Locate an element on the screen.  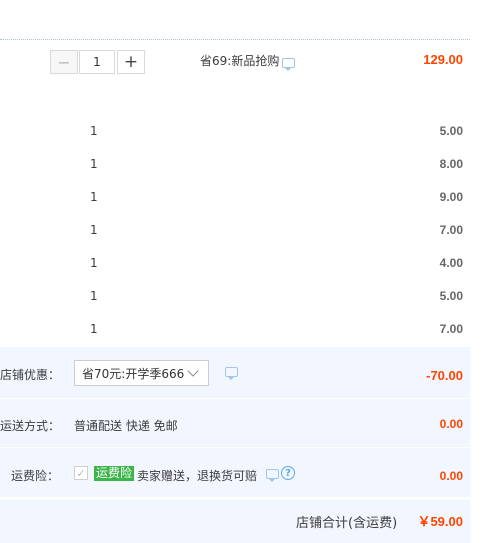
insurance-tag: 运费险 is located at coordinates (114, 473).